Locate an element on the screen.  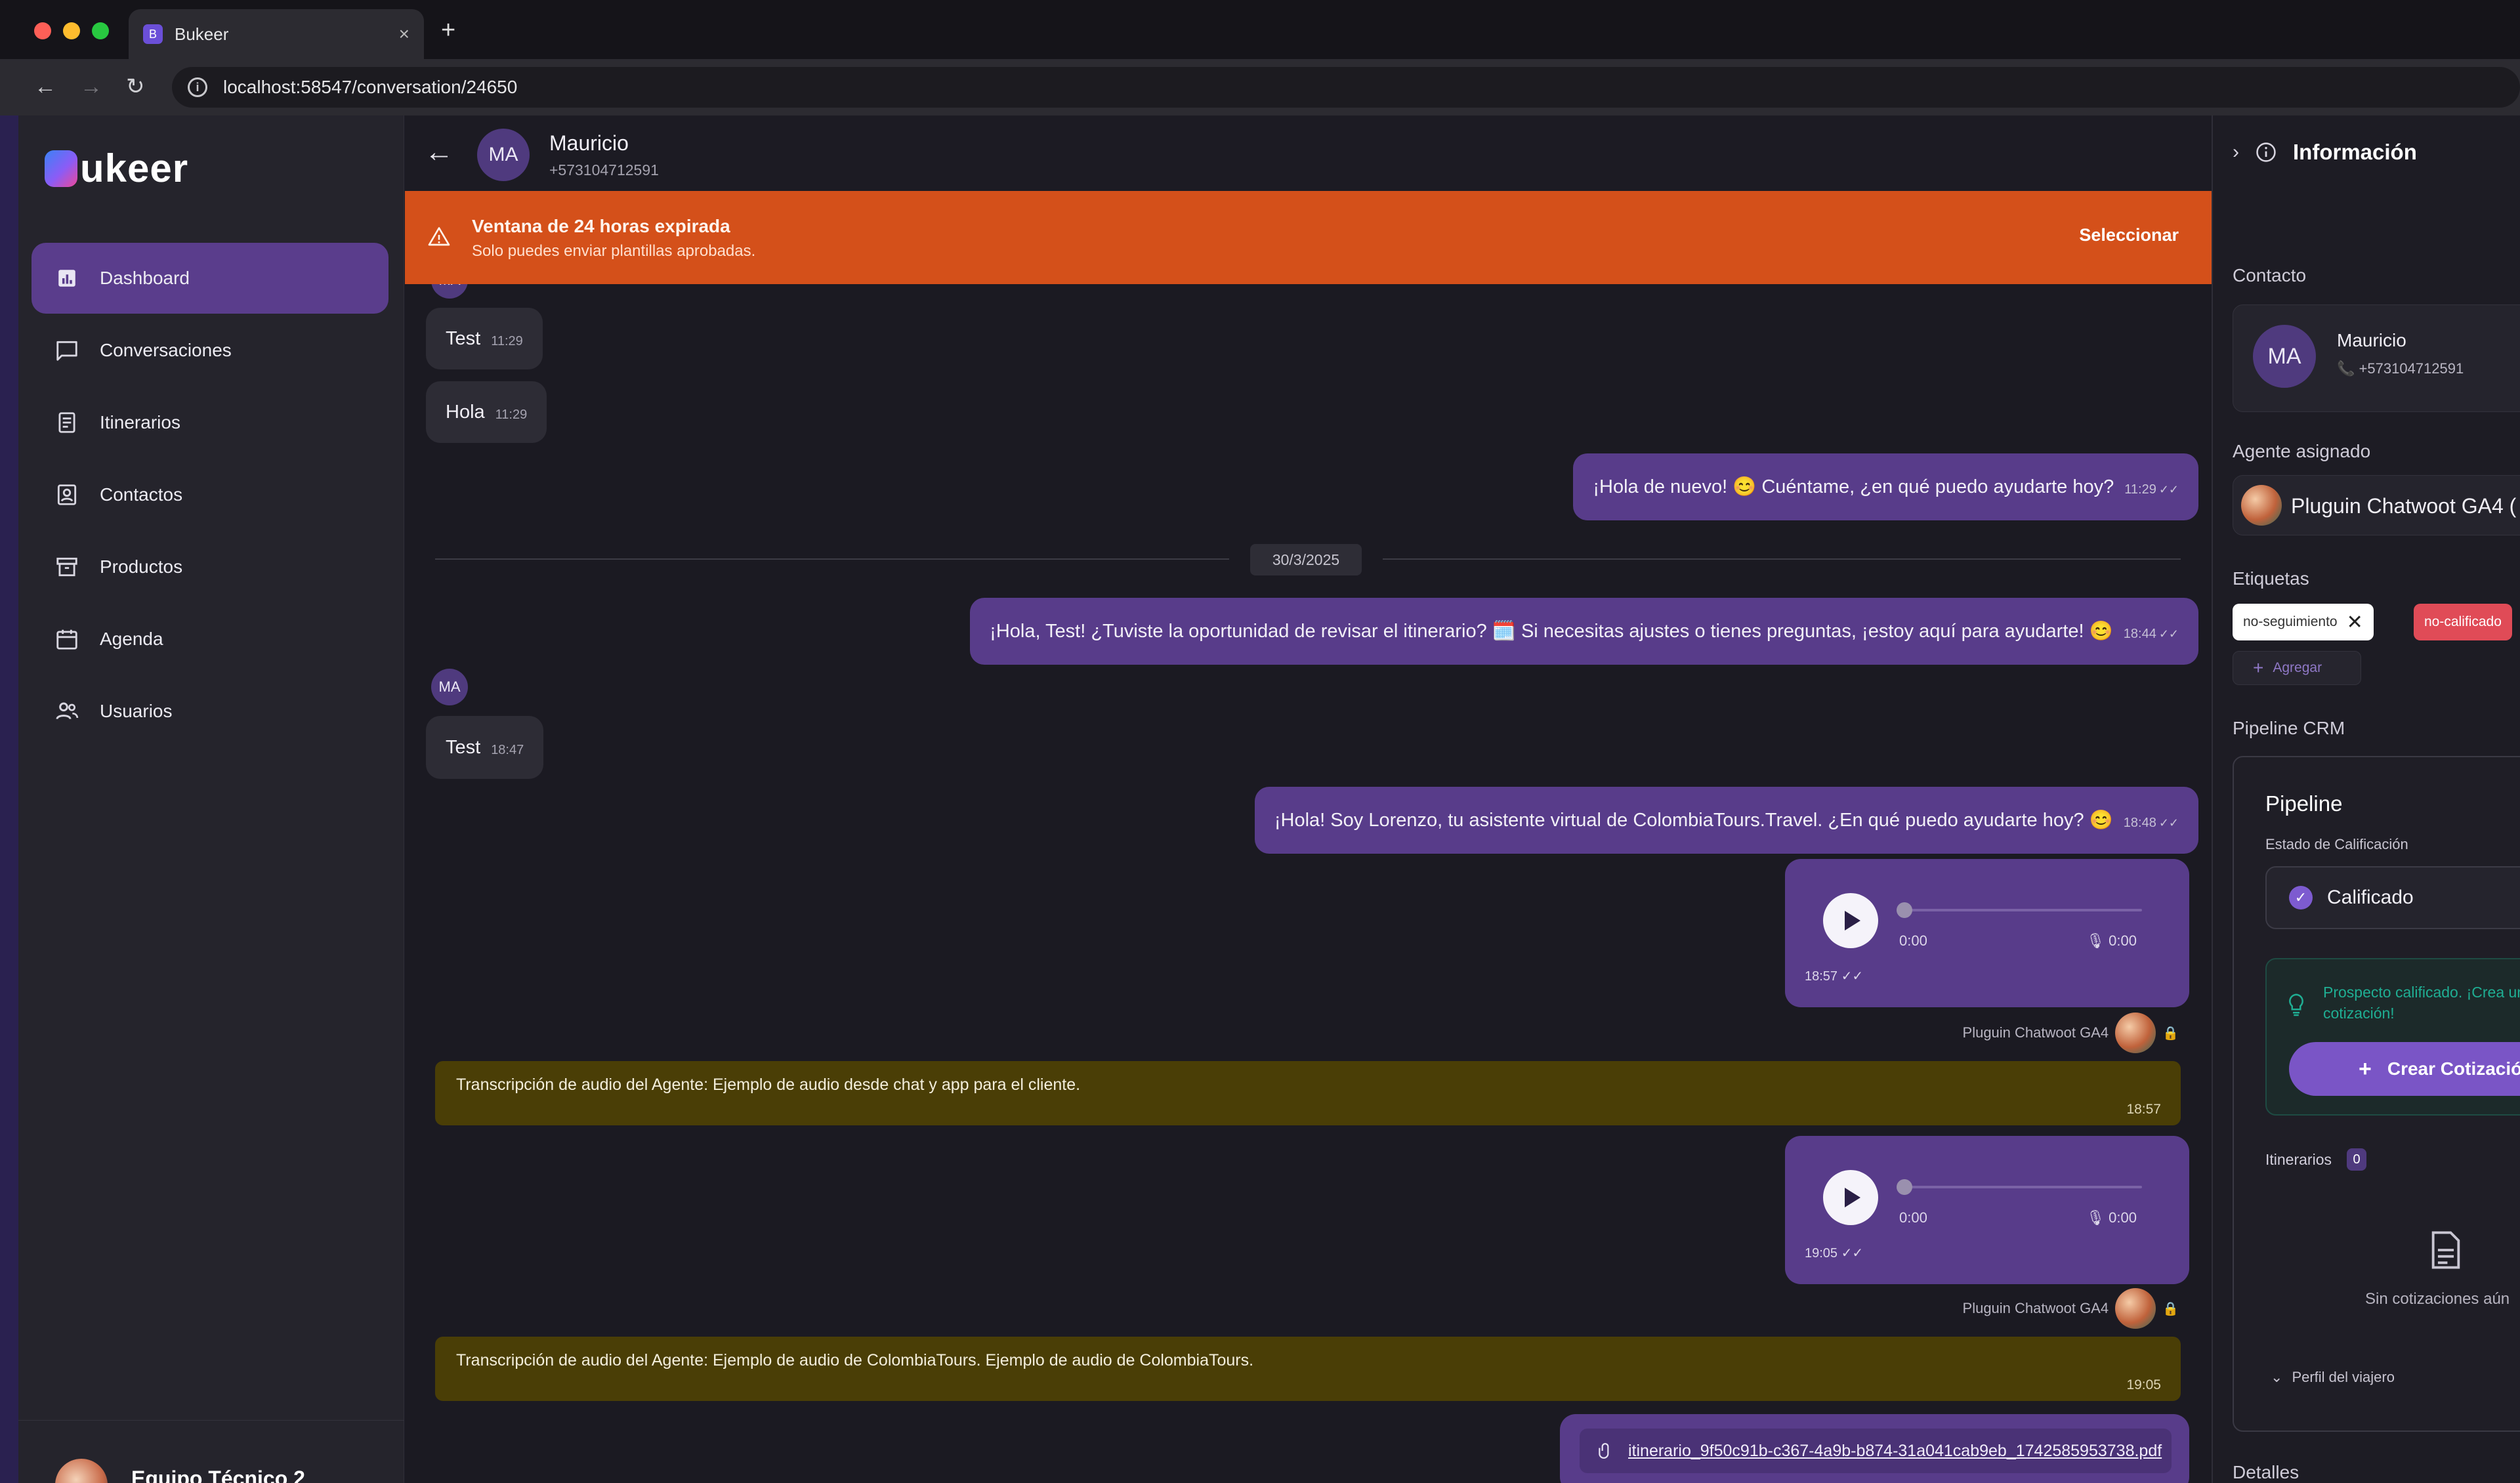
contact-phone: 📞 +573104712591 is located at coordinates (2400, 368).